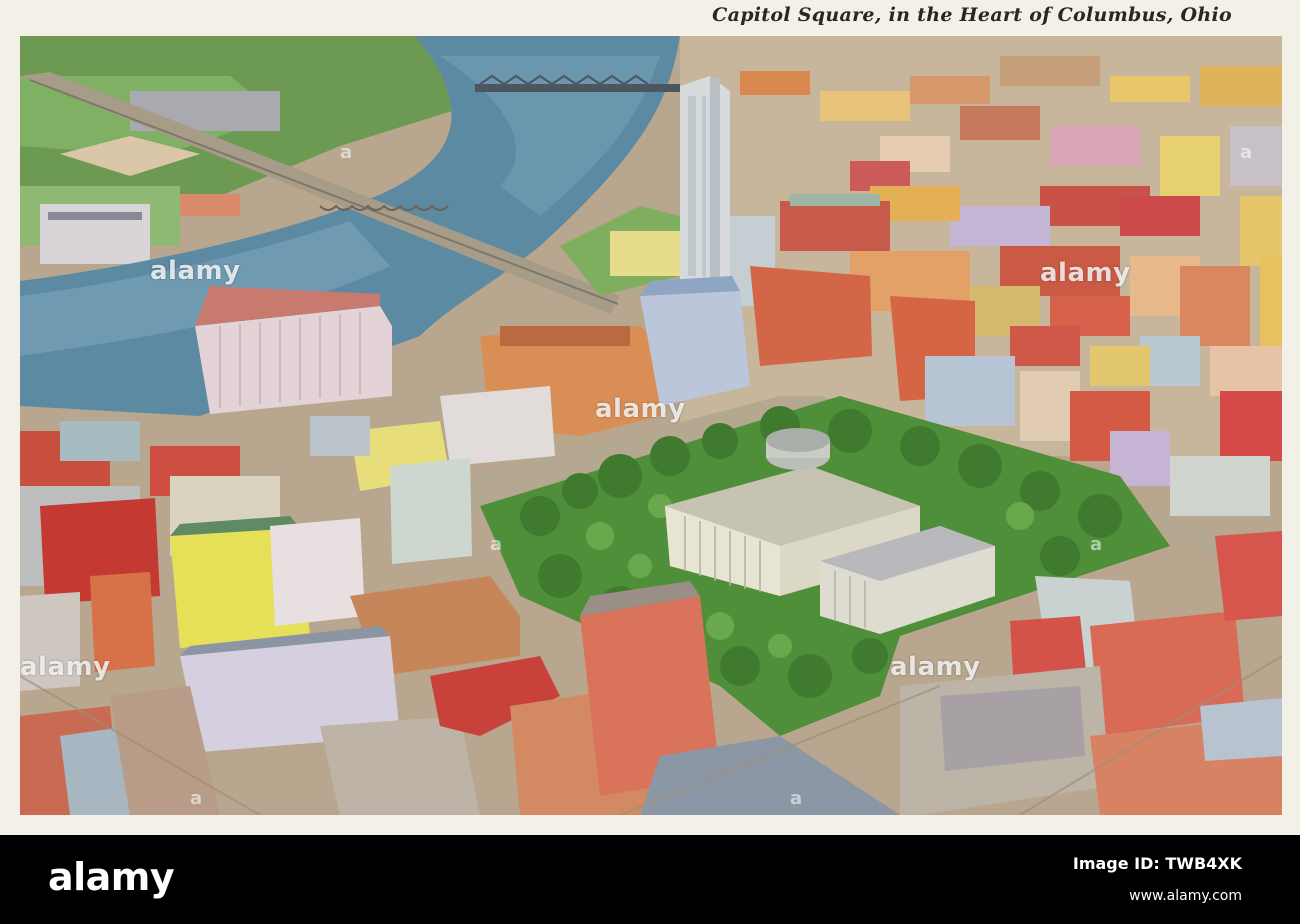 This screenshot has width=1300, height=924. Describe the element at coordinates (1157, 896) in the screenshot. I see `site-link: www.alamy.com` at that location.